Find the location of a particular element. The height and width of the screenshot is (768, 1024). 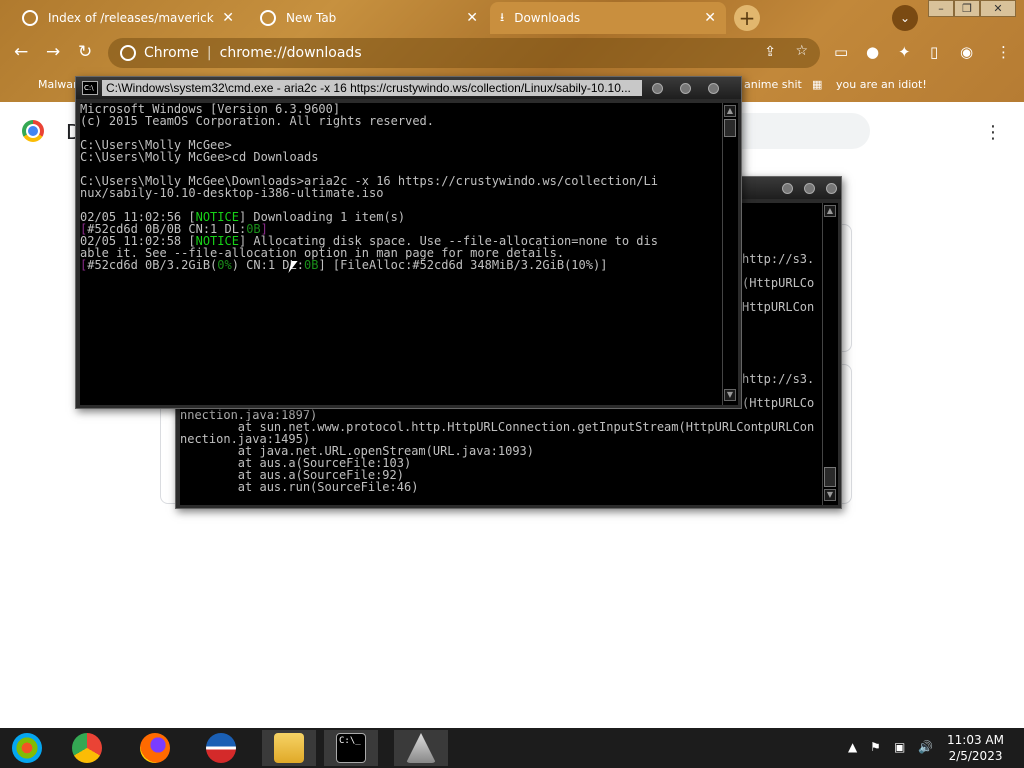

system-clock: 11:03 AM 2/5/2023 is located at coordinates (975, 748).